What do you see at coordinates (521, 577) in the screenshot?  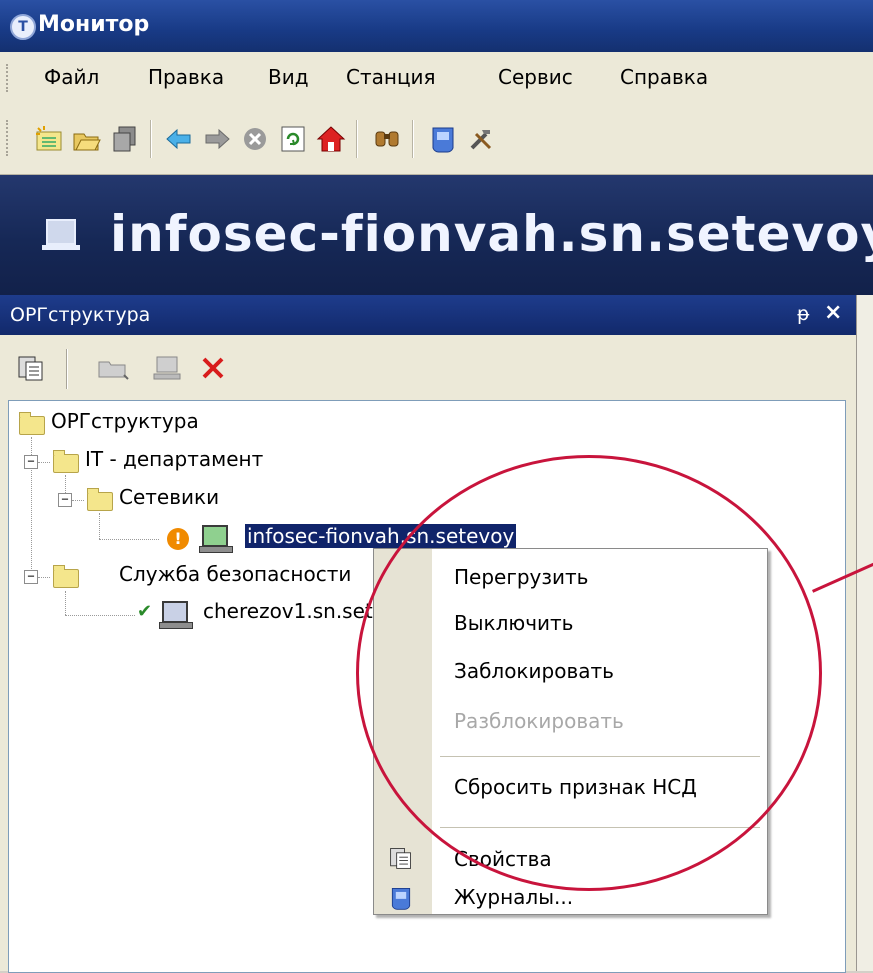 I see `menu-item-reboot: Перегрузить` at bounding box center [521, 577].